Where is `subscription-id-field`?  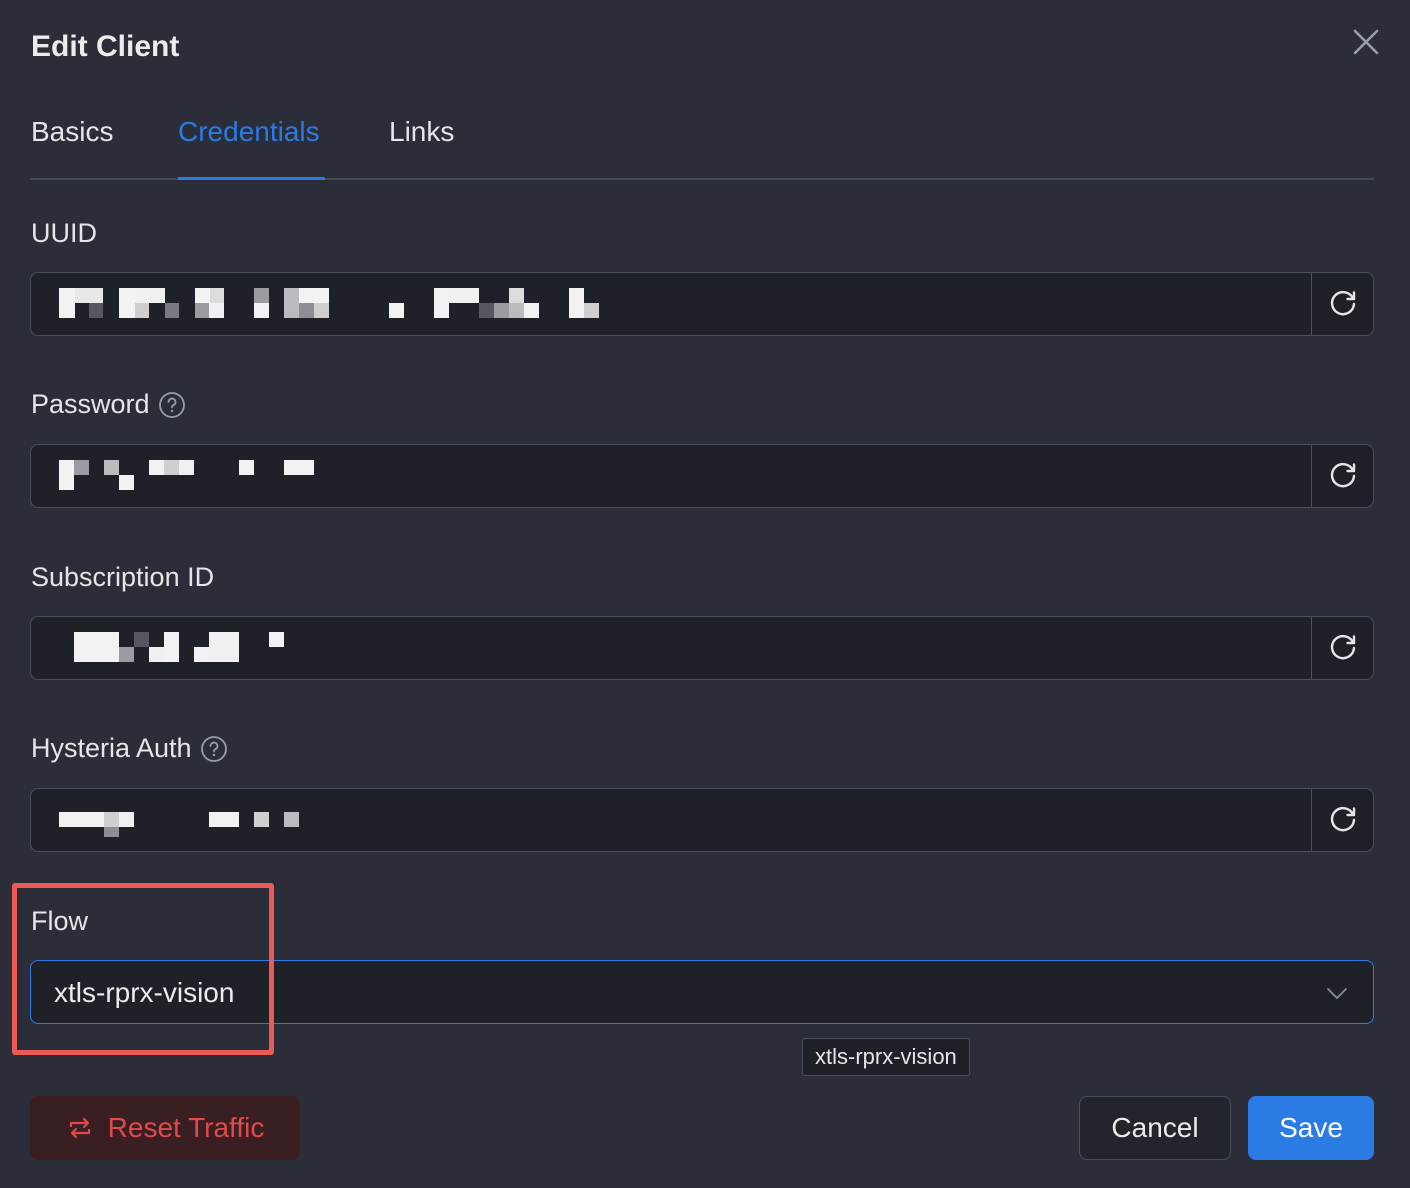 subscription-id-field is located at coordinates (702, 648).